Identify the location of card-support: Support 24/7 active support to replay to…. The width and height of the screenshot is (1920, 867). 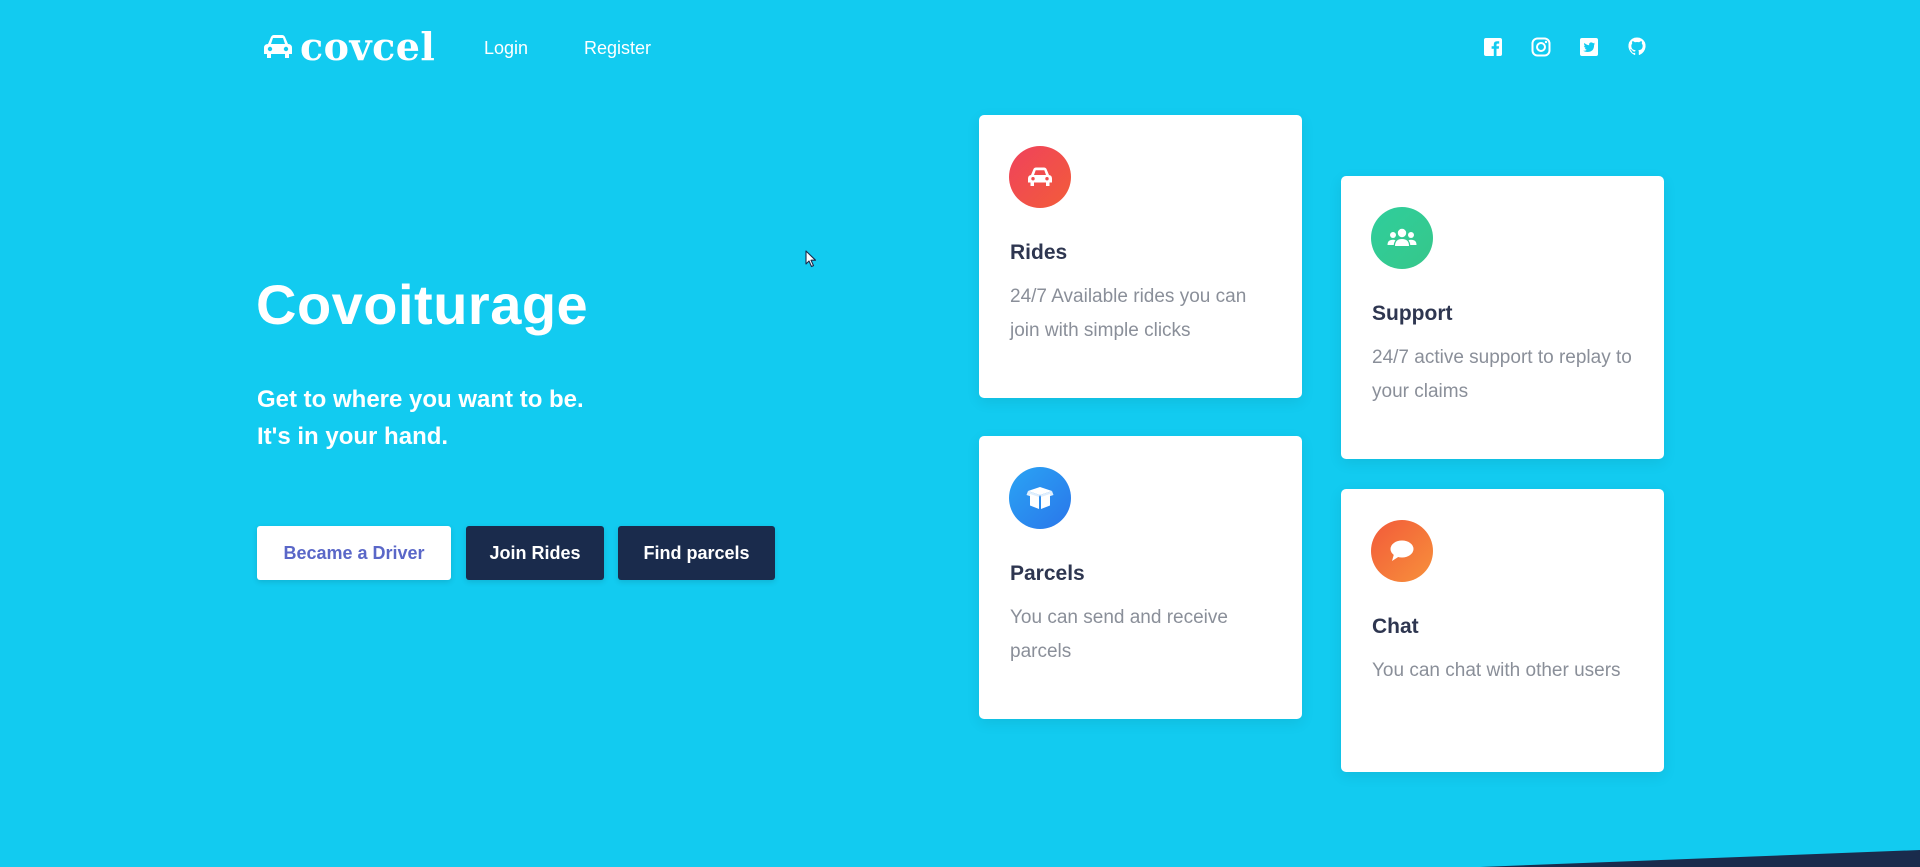
(1502, 317).